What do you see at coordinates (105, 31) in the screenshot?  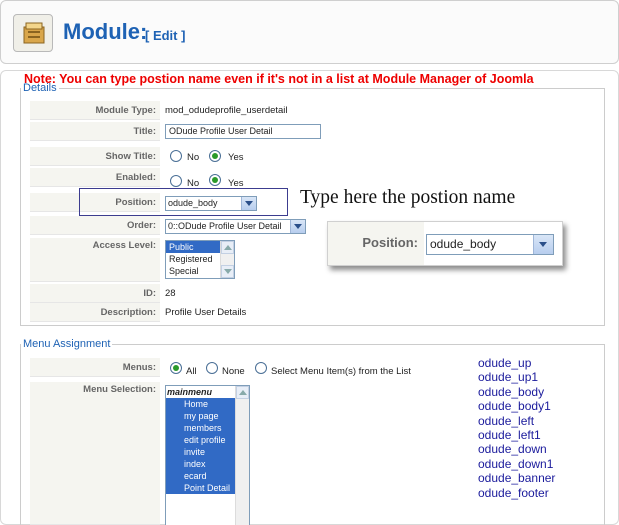 I see `page-title: Module:` at bounding box center [105, 31].